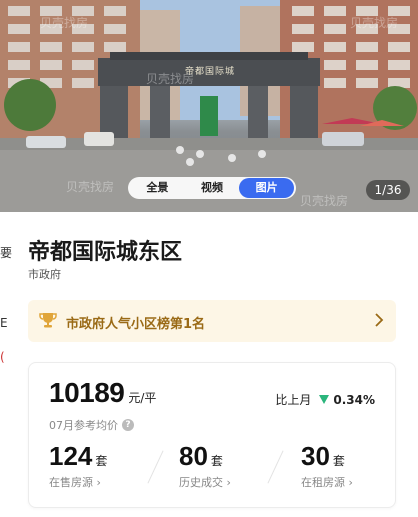 The width and height of the screenshot is (418, 517). I want to click on trophy-icon, so click(48, 322).